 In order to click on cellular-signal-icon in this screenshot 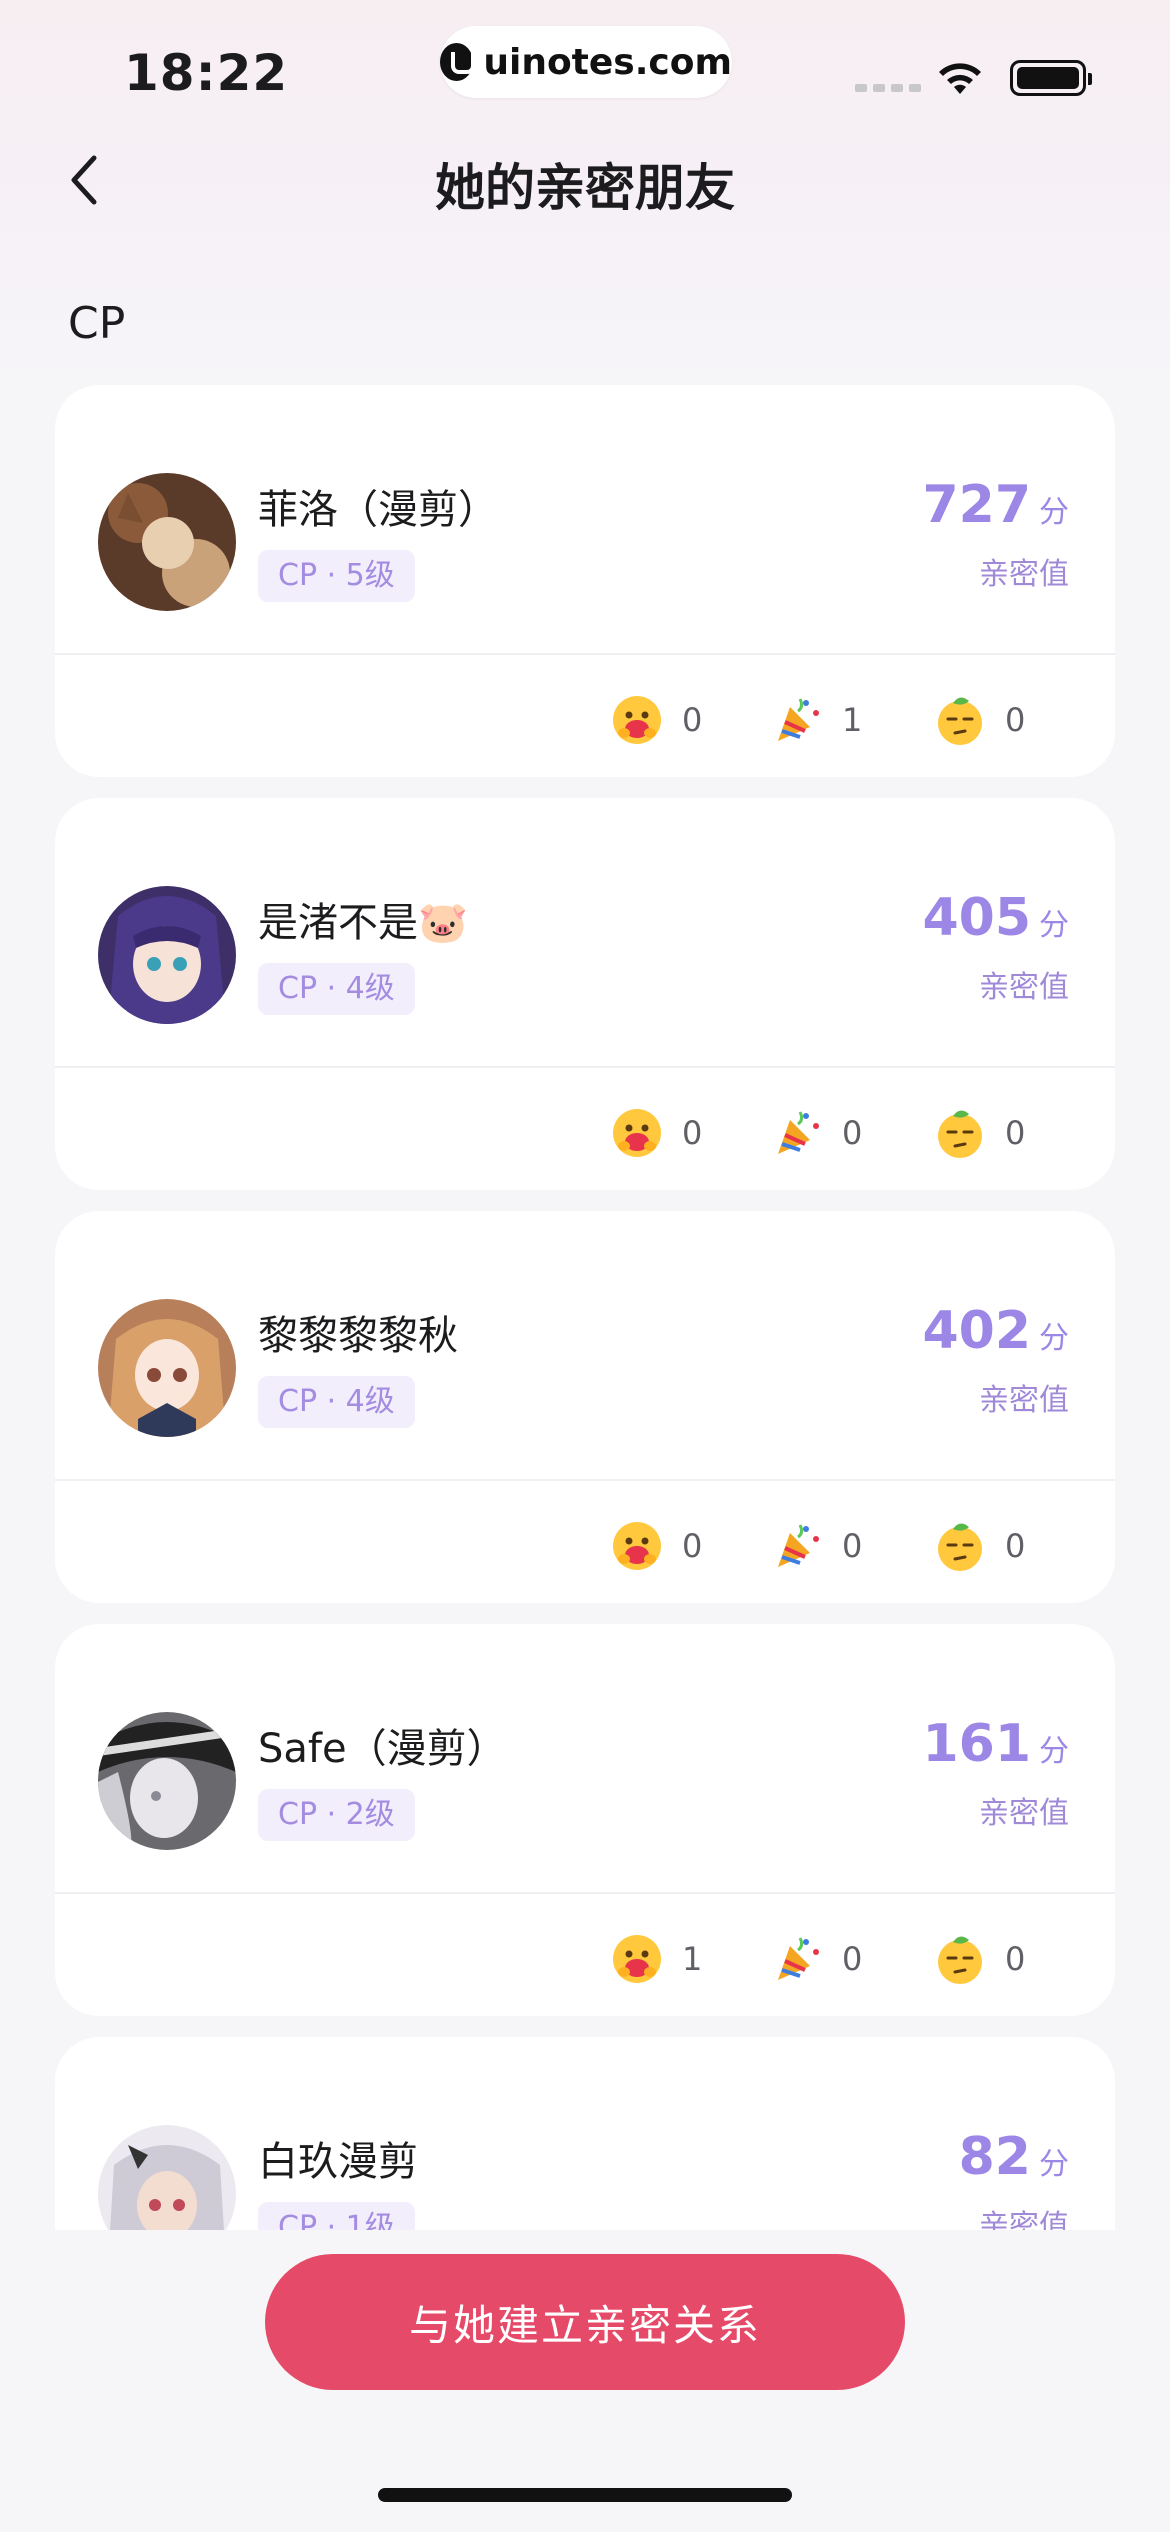, I will do `click(888, 88)`.